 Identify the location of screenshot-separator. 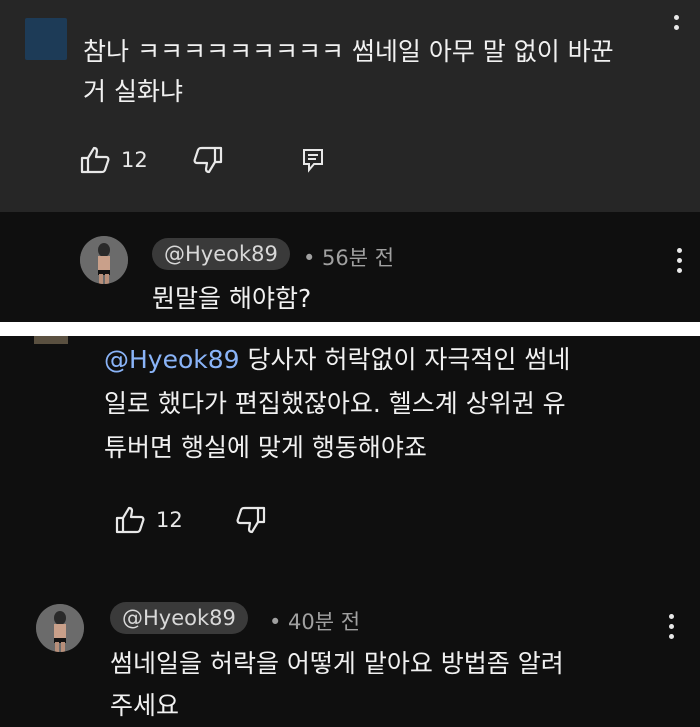
(350, 329).